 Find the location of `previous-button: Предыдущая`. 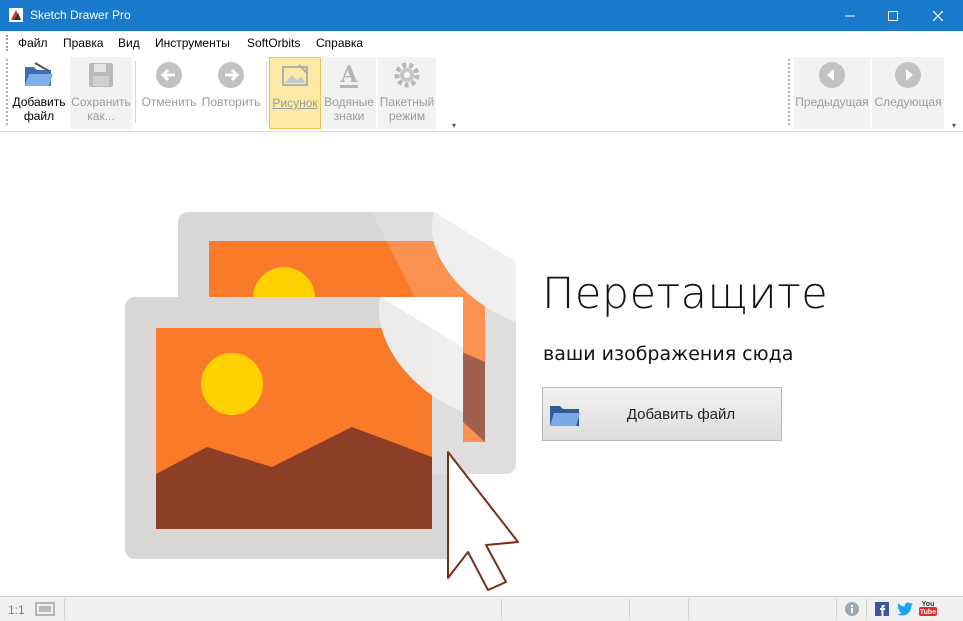

previous-button: Предыдущая is located at coordinates (832, 93).